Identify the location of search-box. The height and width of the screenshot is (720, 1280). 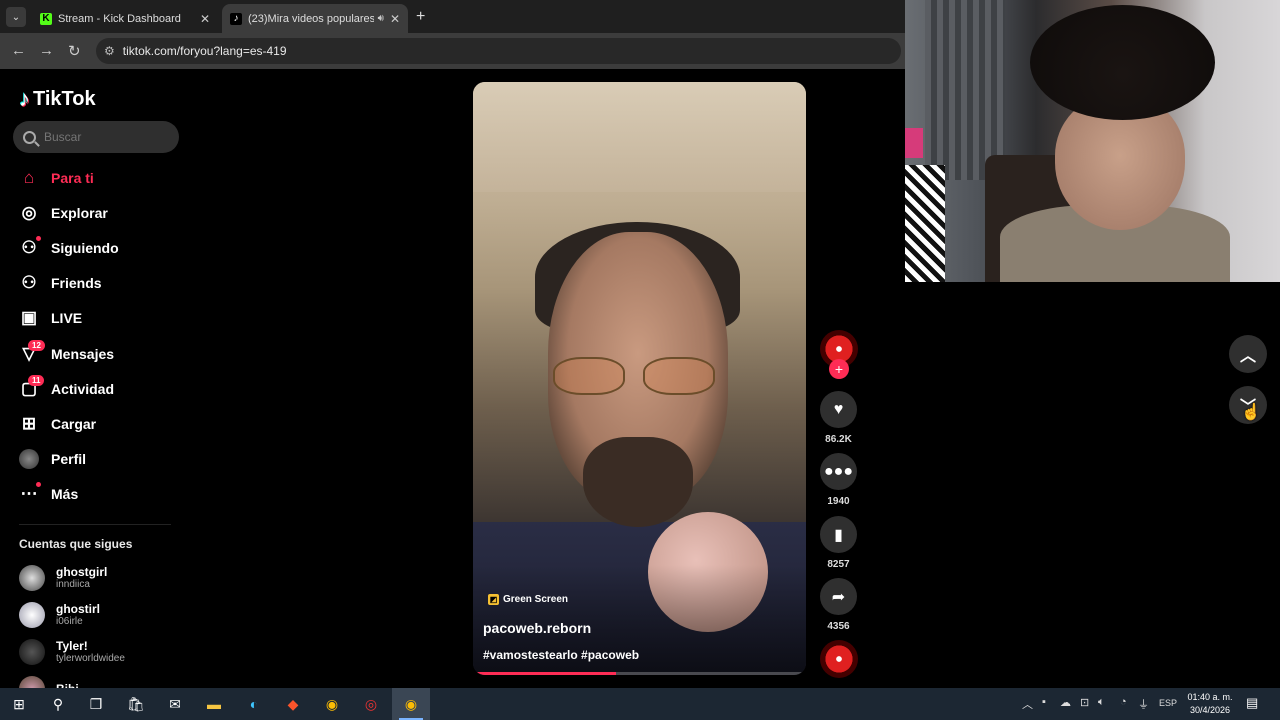
(96, 137).